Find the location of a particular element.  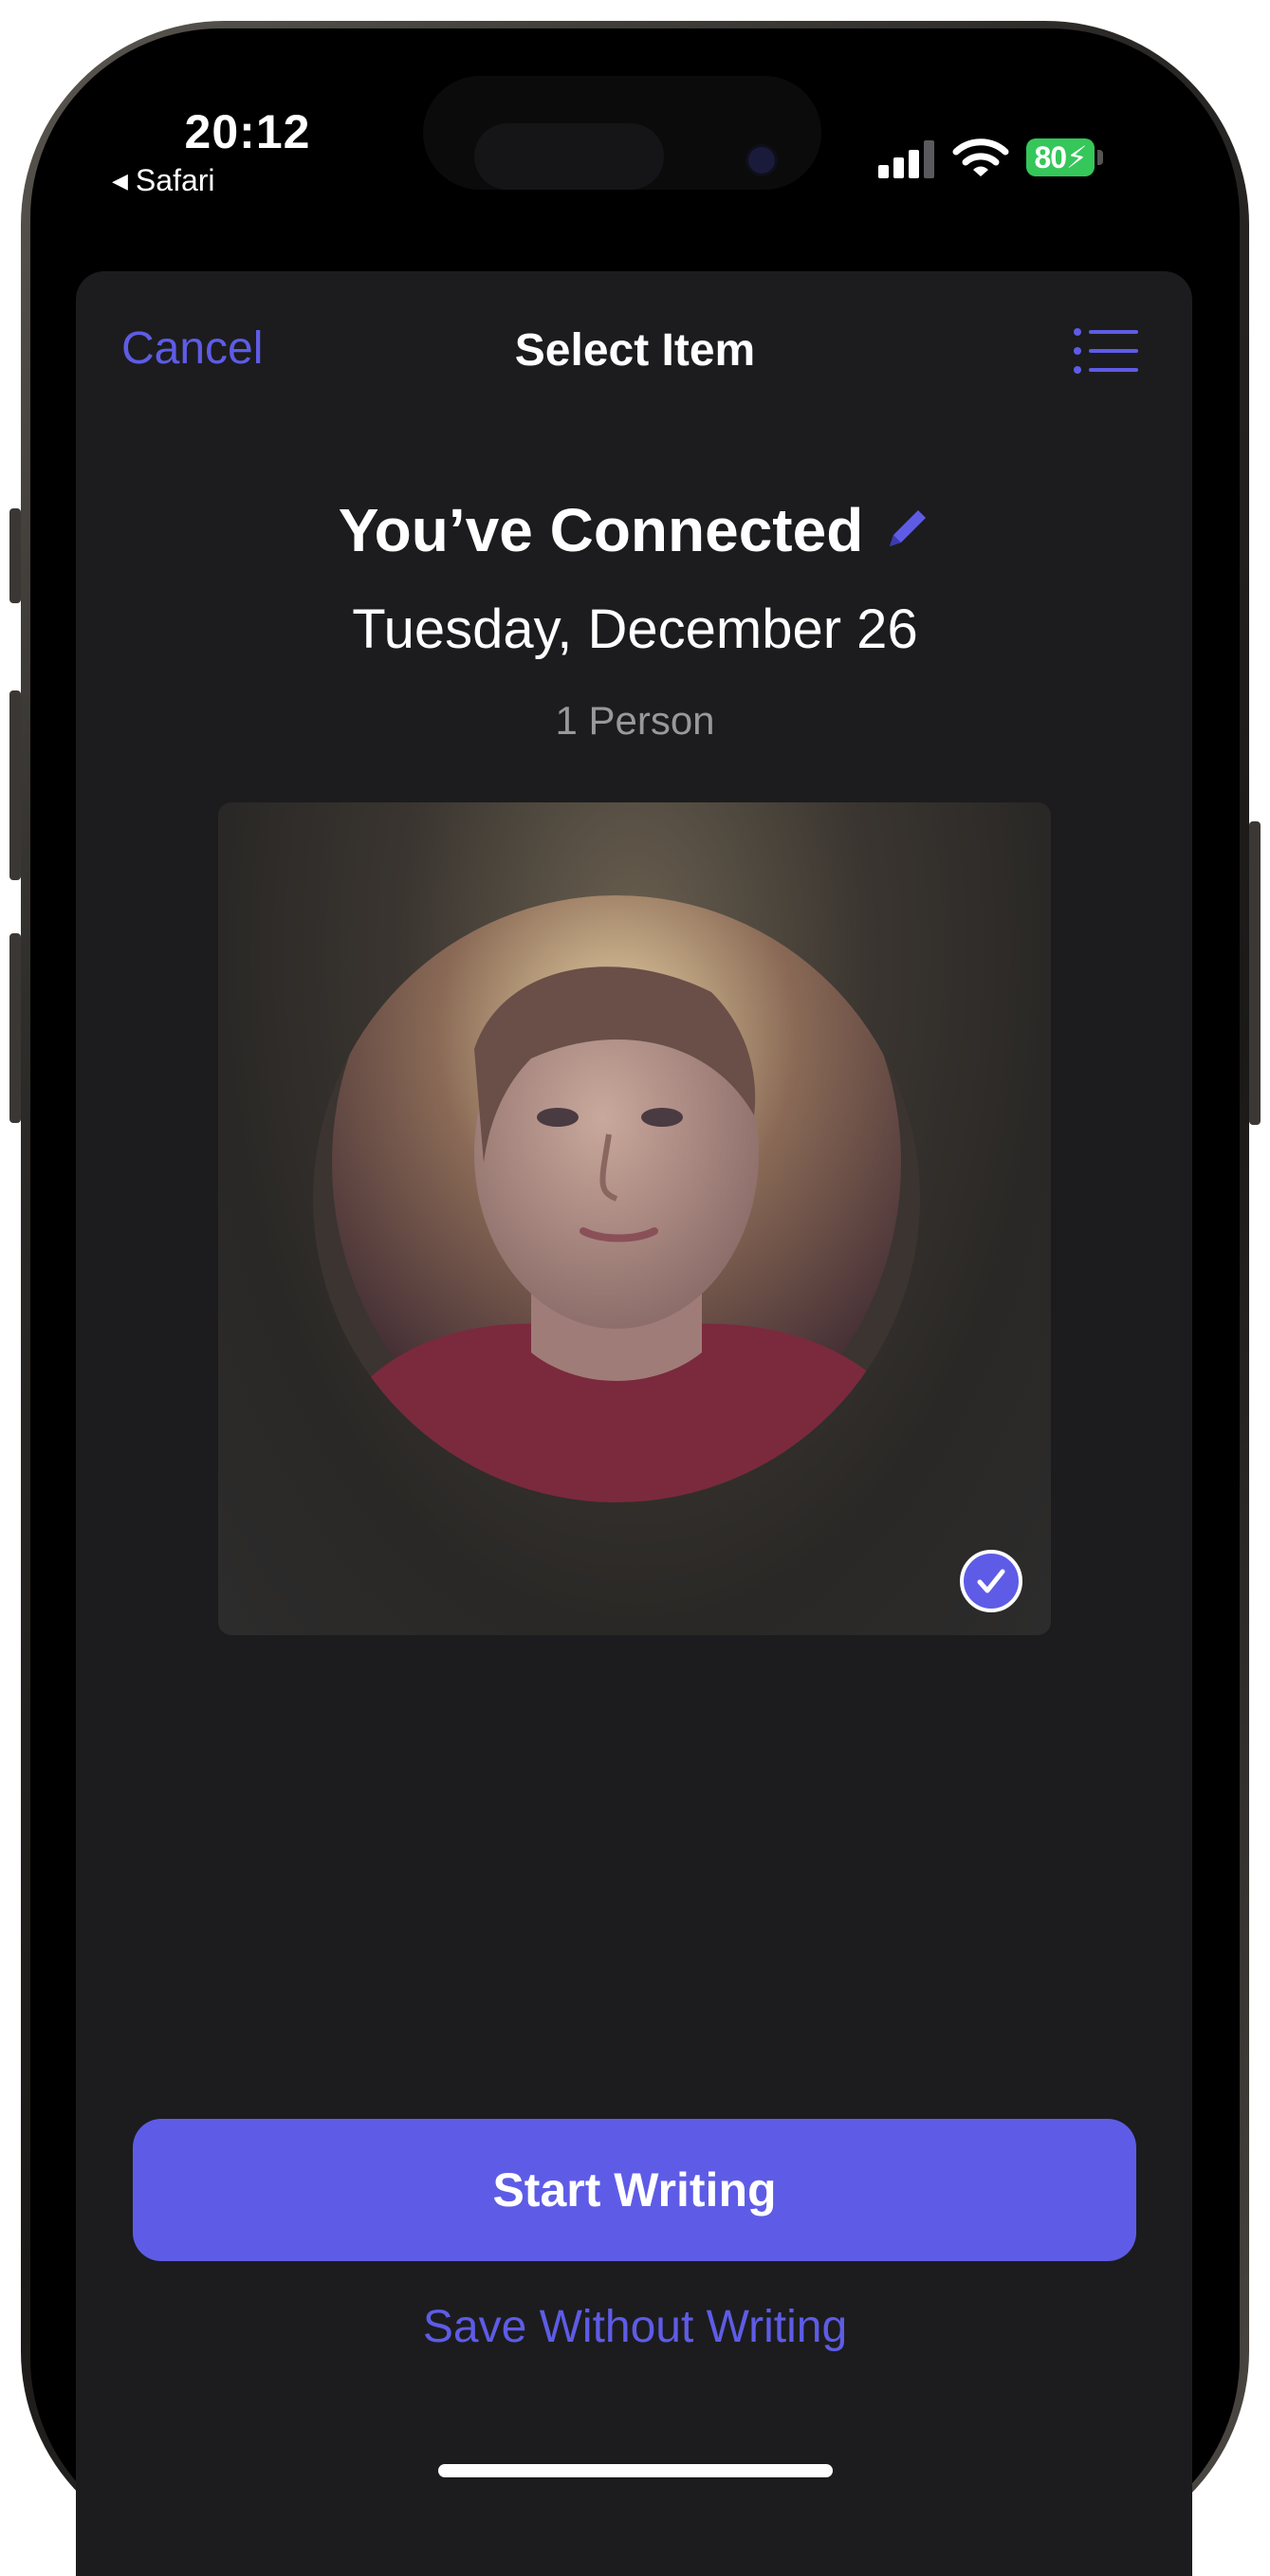

list-icon is located at coordinates (1106, 351).